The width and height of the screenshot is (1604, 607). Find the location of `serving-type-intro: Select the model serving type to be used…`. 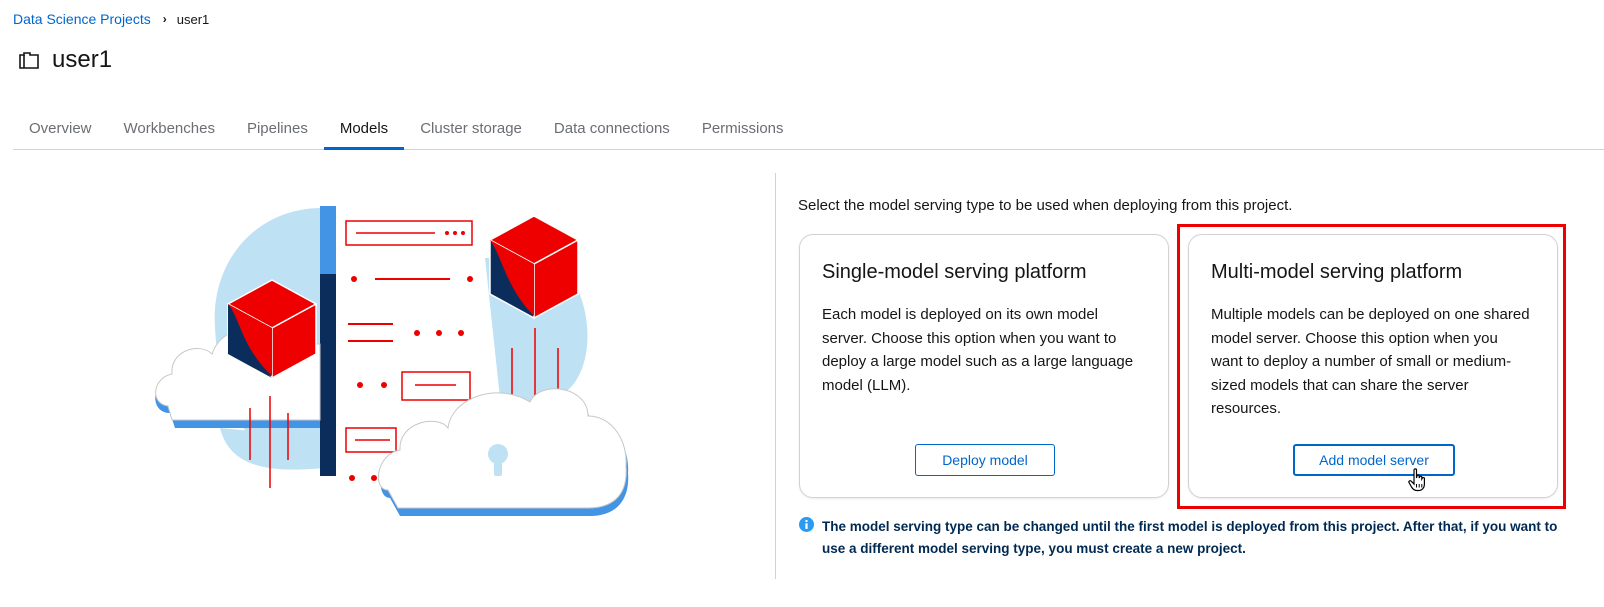

serving-type-intro: Select the model serving type to be used… is located at coordinates (1045, 205).